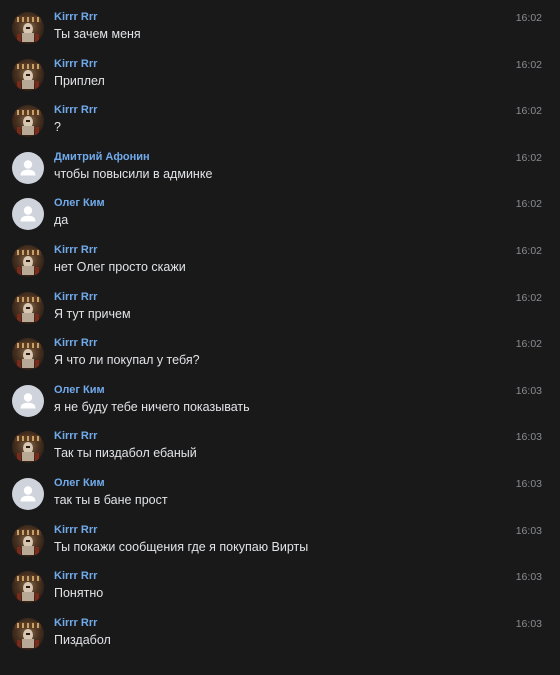  I want to click on message-row: Kirrr Rrr Понятно 16:03, so click(280, 582).